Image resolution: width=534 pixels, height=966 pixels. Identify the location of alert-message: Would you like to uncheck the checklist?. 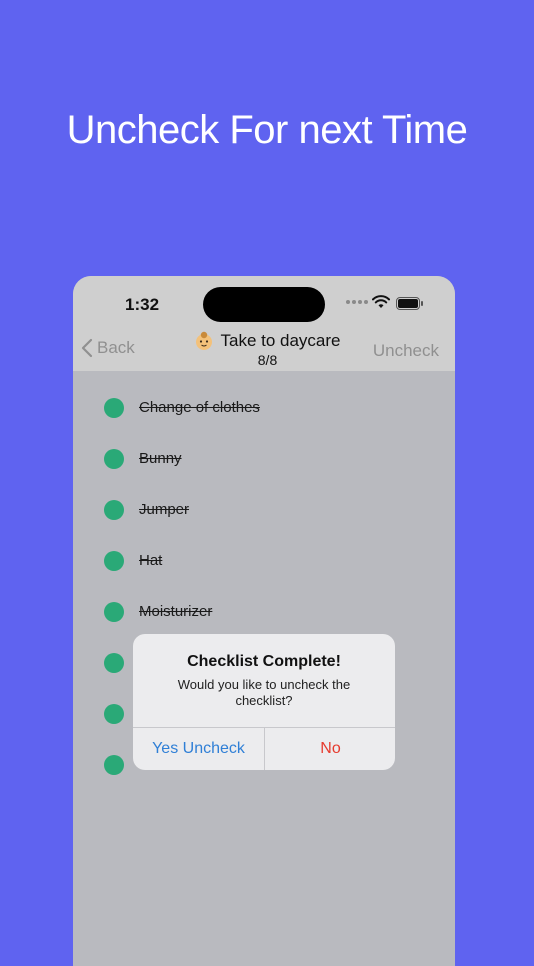
(264, 692).